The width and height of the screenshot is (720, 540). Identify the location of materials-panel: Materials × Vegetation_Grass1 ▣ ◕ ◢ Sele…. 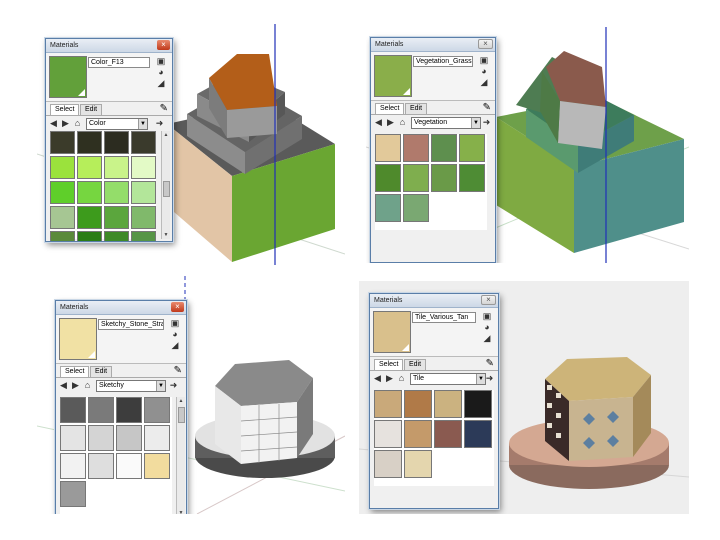
(433, 150).